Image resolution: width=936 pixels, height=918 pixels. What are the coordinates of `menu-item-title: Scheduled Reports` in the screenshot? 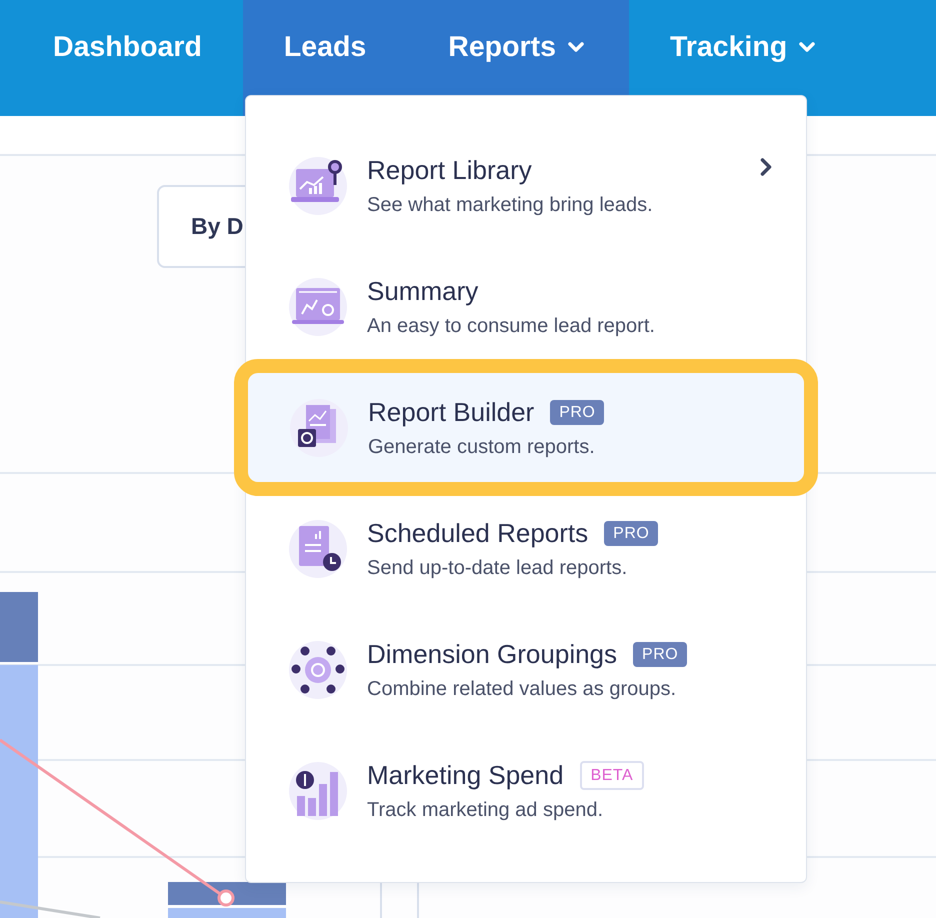 It's located at (477, 533).